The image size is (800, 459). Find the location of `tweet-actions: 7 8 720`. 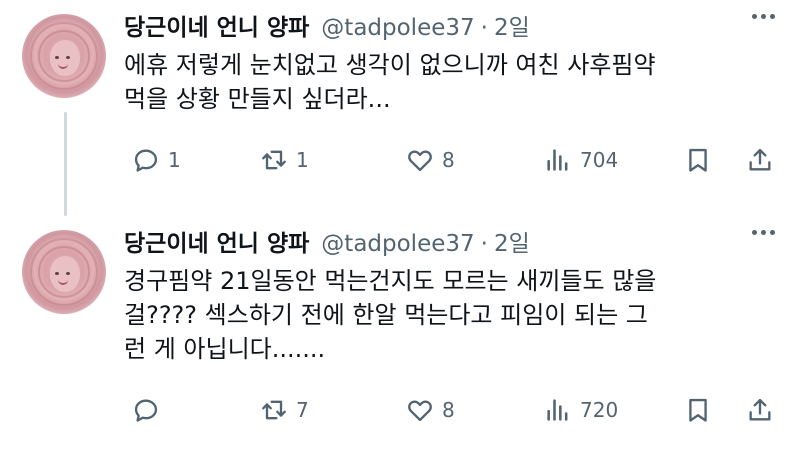

tweet-actions: 7 8 720 is located at coordinates (454, 410).